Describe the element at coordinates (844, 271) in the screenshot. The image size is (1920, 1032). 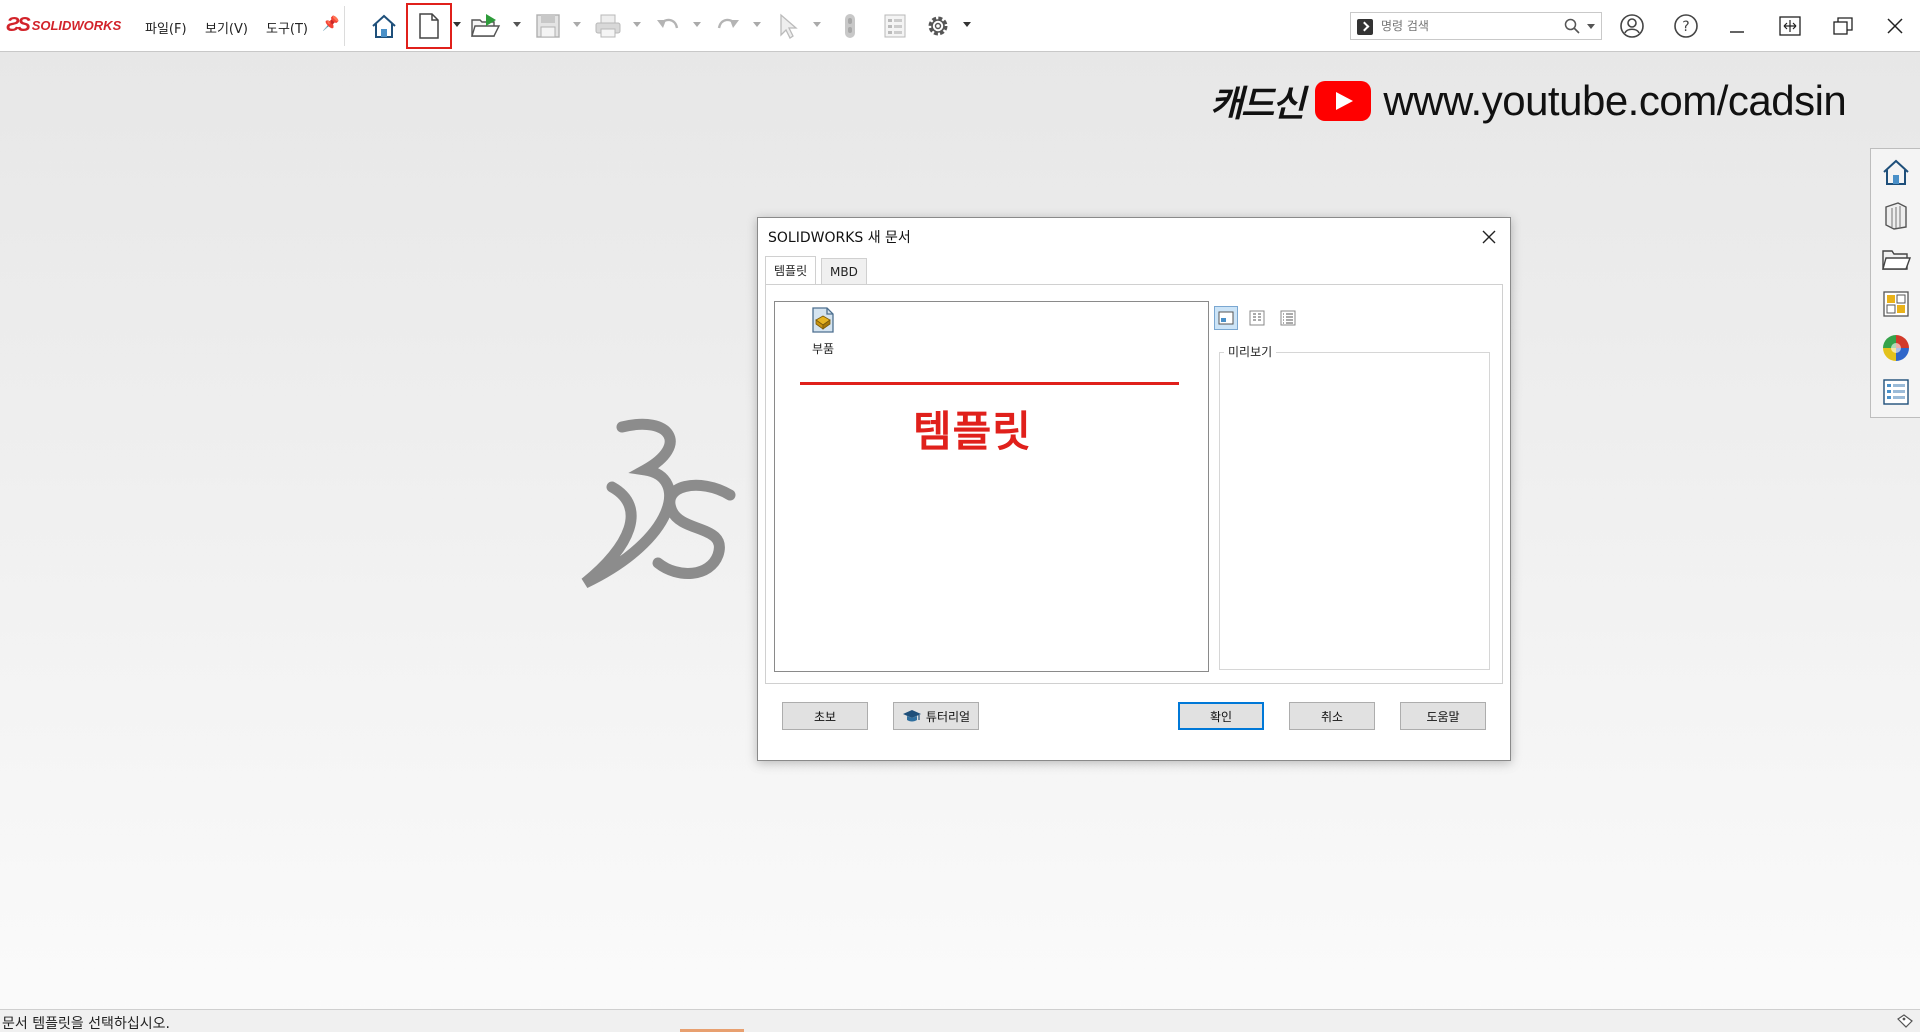
I see `tab-mbd: MBD` at that location.